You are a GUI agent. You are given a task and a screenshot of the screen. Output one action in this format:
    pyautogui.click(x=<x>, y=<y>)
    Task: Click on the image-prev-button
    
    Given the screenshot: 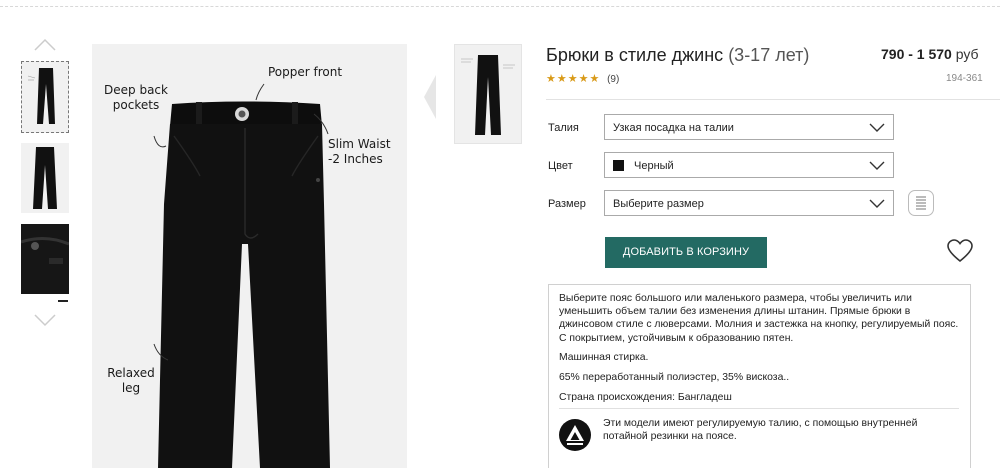 What is the action you would take?
    pyautogui.click(x=430, y=97)
    